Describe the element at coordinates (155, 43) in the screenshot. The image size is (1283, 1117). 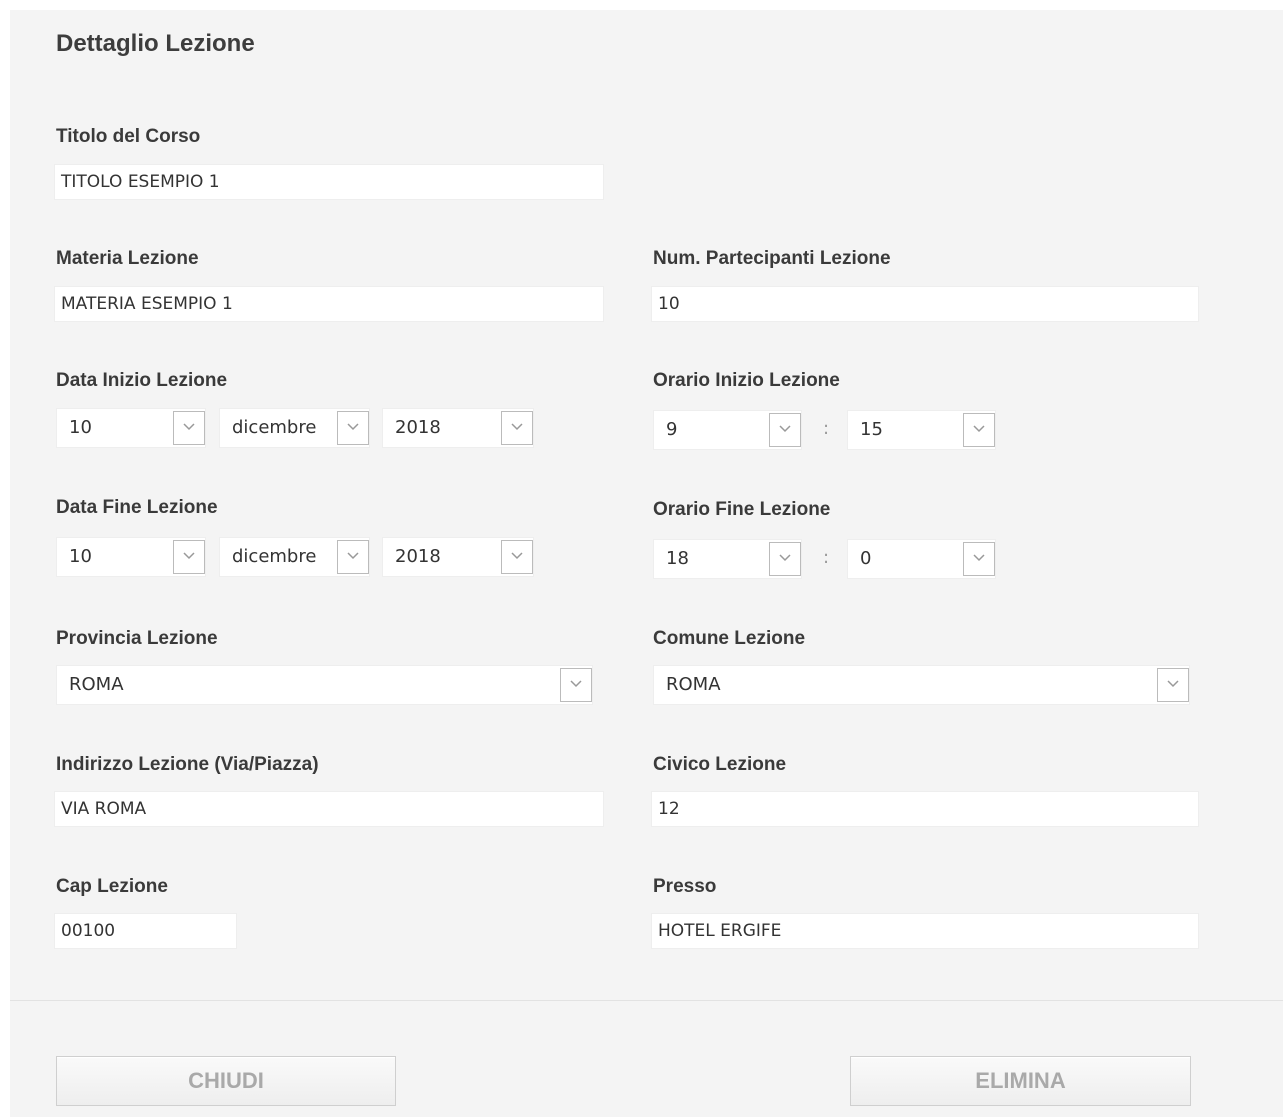
I see `page-title: Dettaglio Lezione` at that location.